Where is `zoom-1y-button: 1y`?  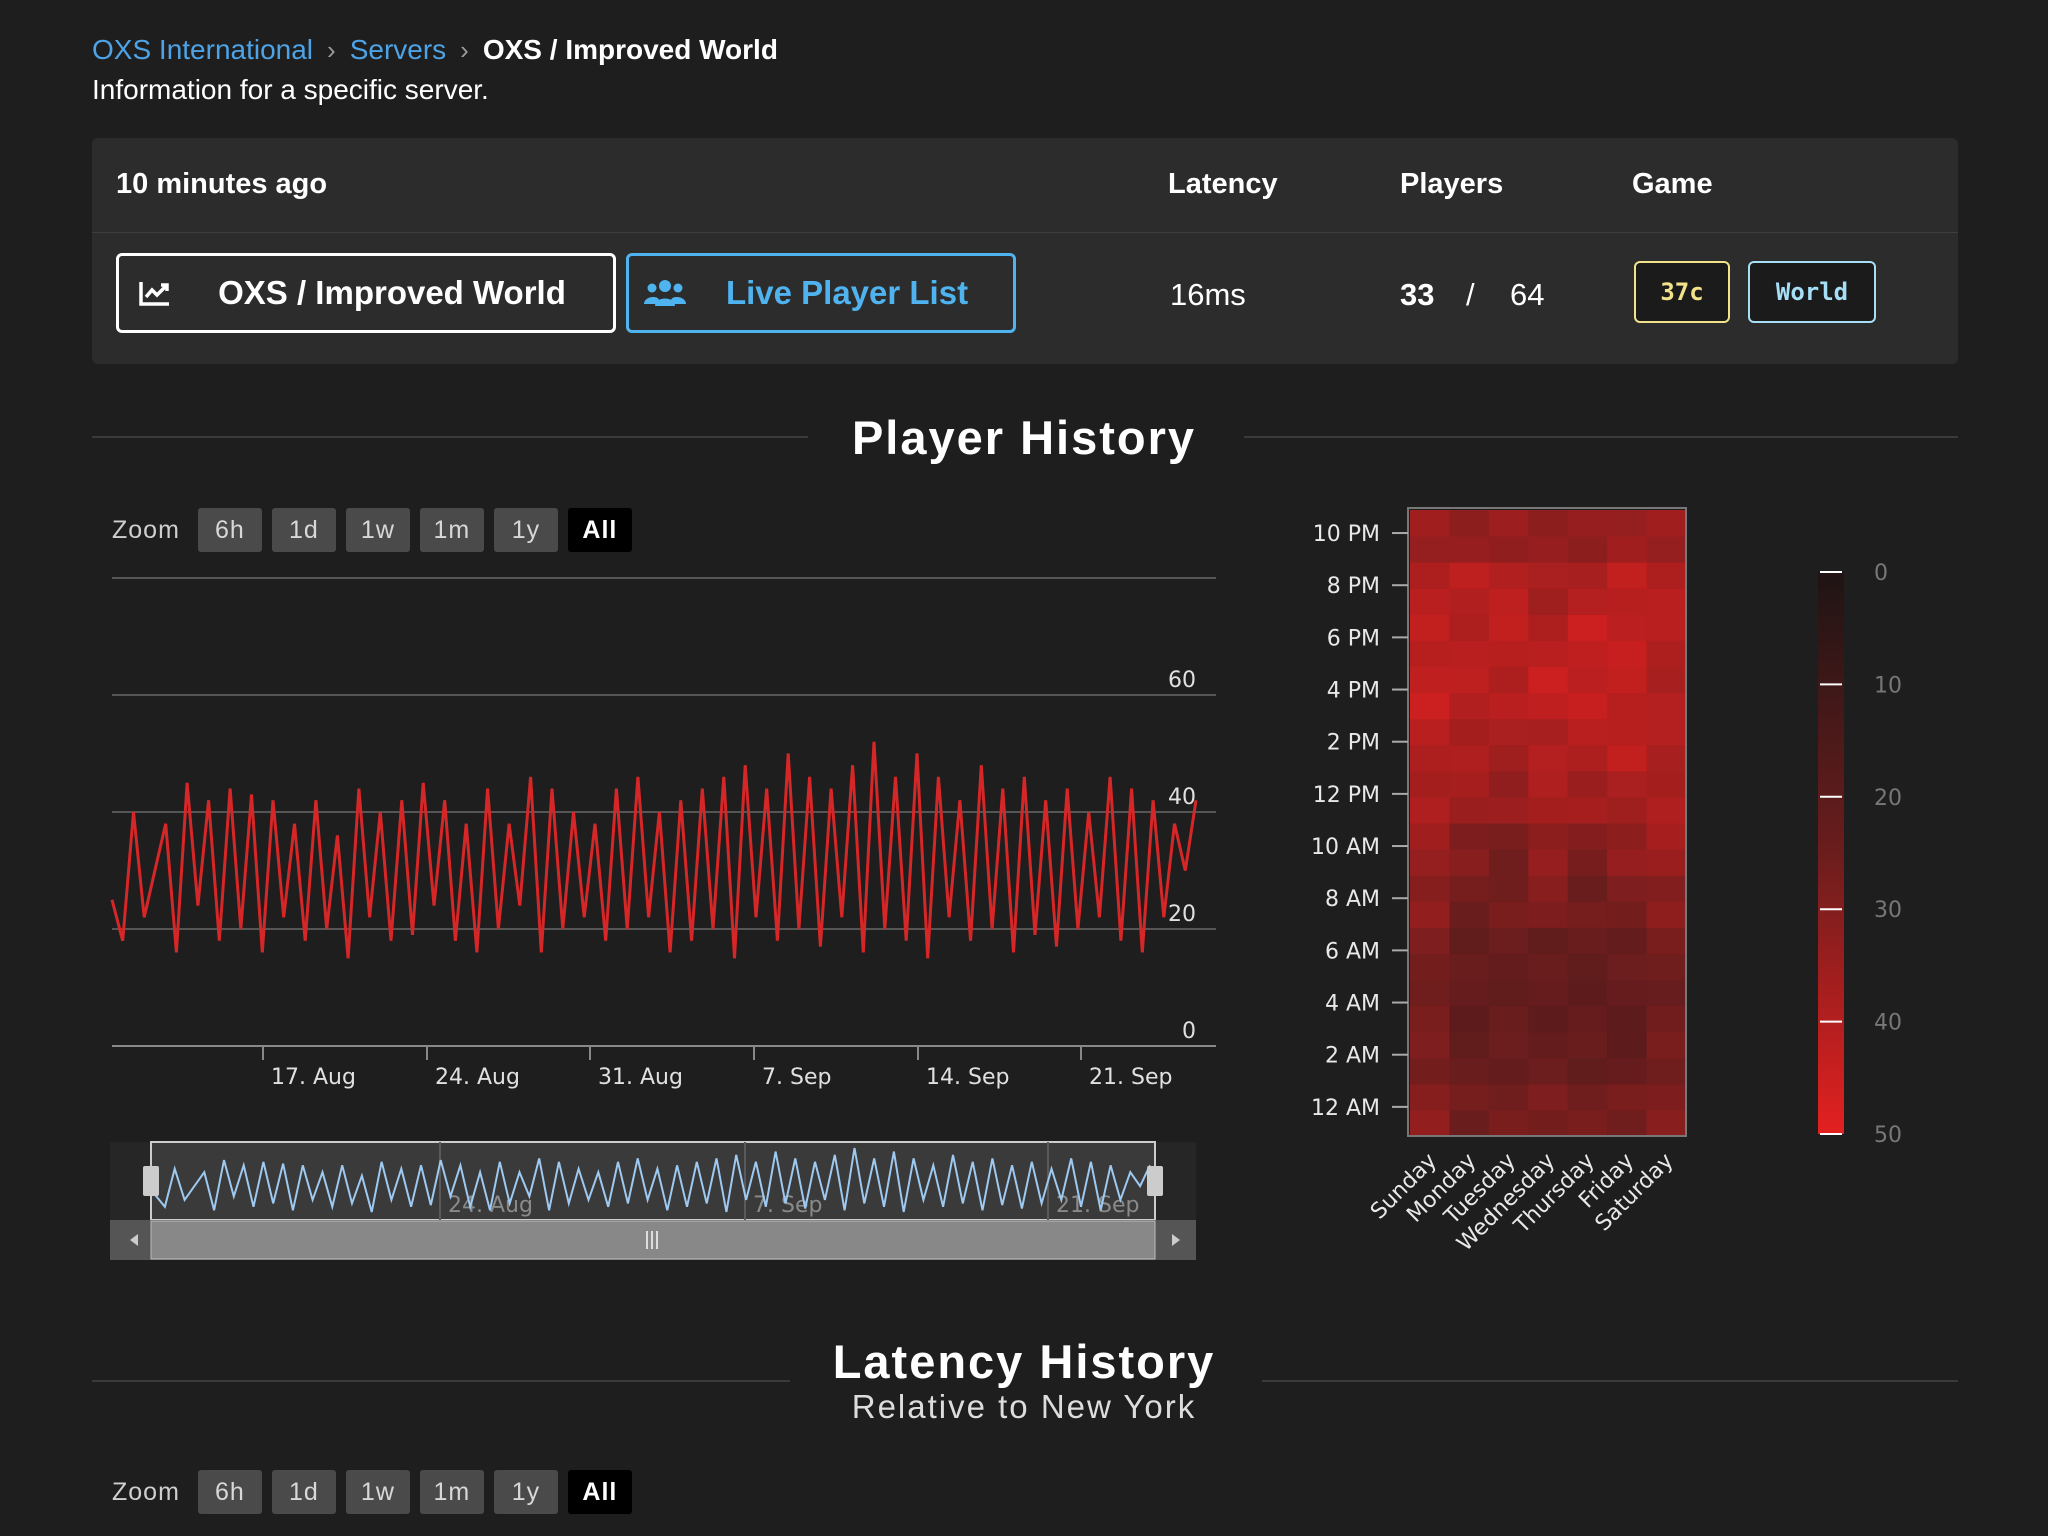
zoom-1y-button: 1y is located at coordinates (525, 1492).